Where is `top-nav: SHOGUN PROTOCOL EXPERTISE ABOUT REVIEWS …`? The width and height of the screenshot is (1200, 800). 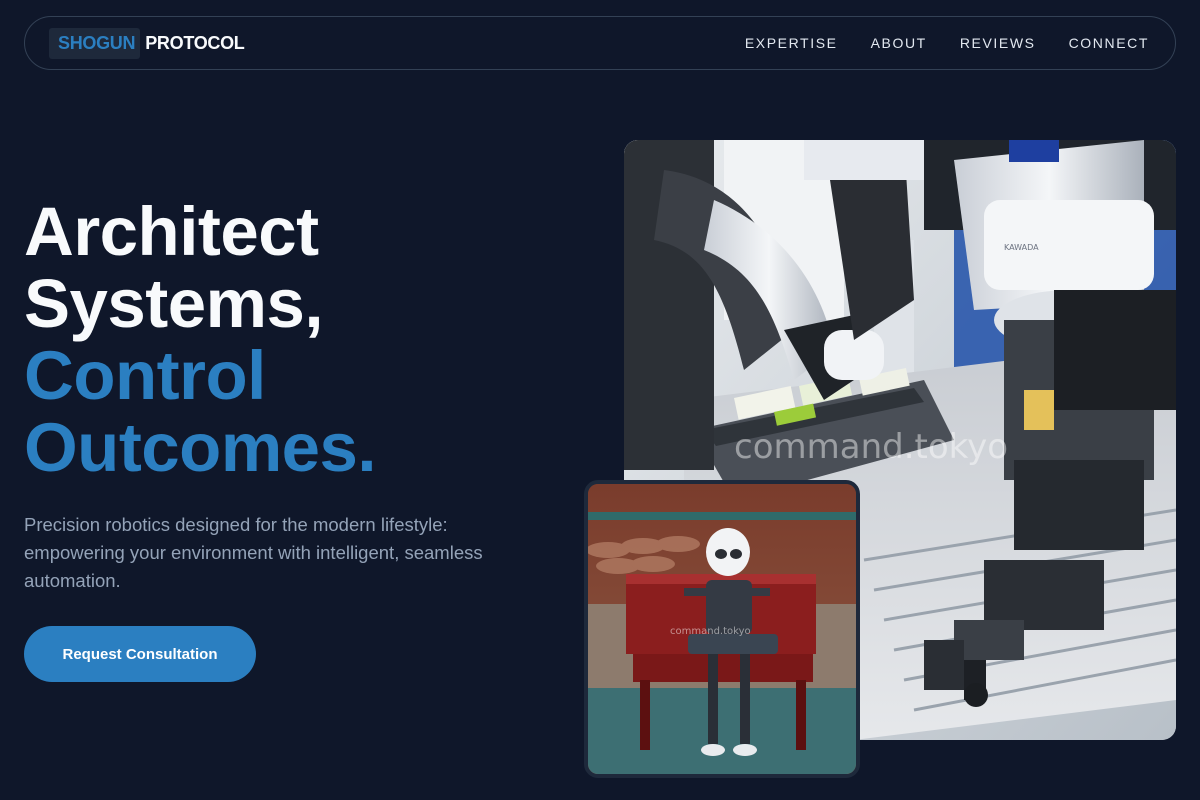
top-nav: SHOGUN PROTOCOL EXPERTISE ABOUT REVIEWS … is located at coordinates (600, 43).